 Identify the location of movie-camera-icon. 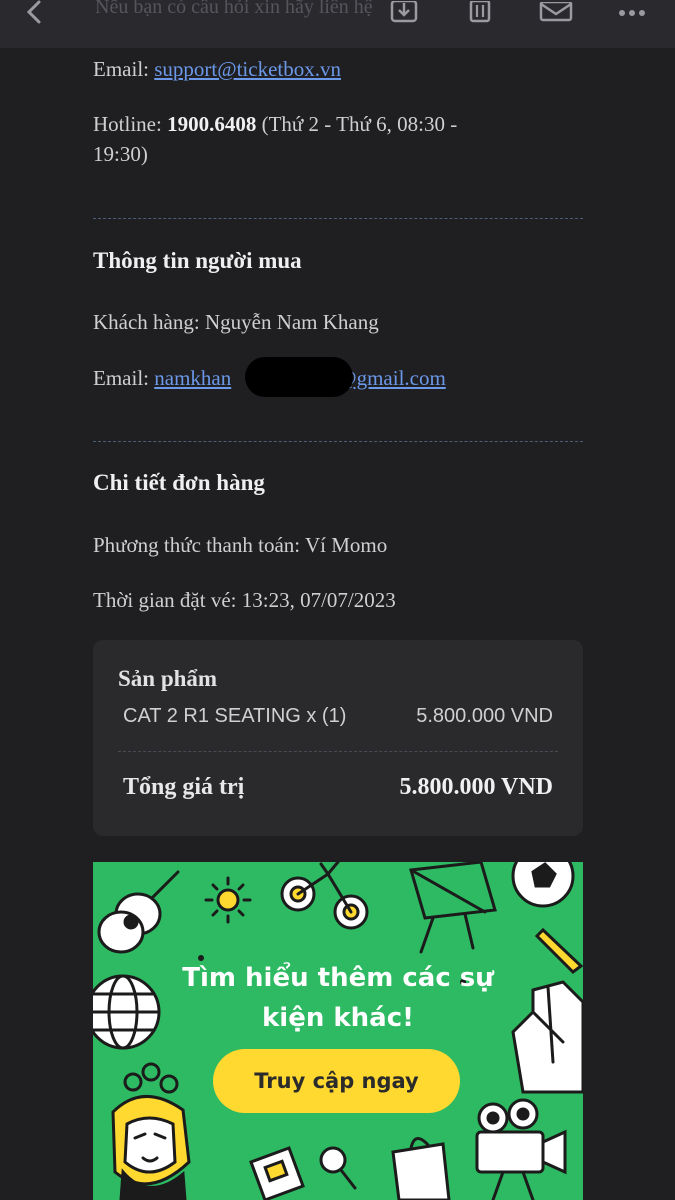
(521, 1149).